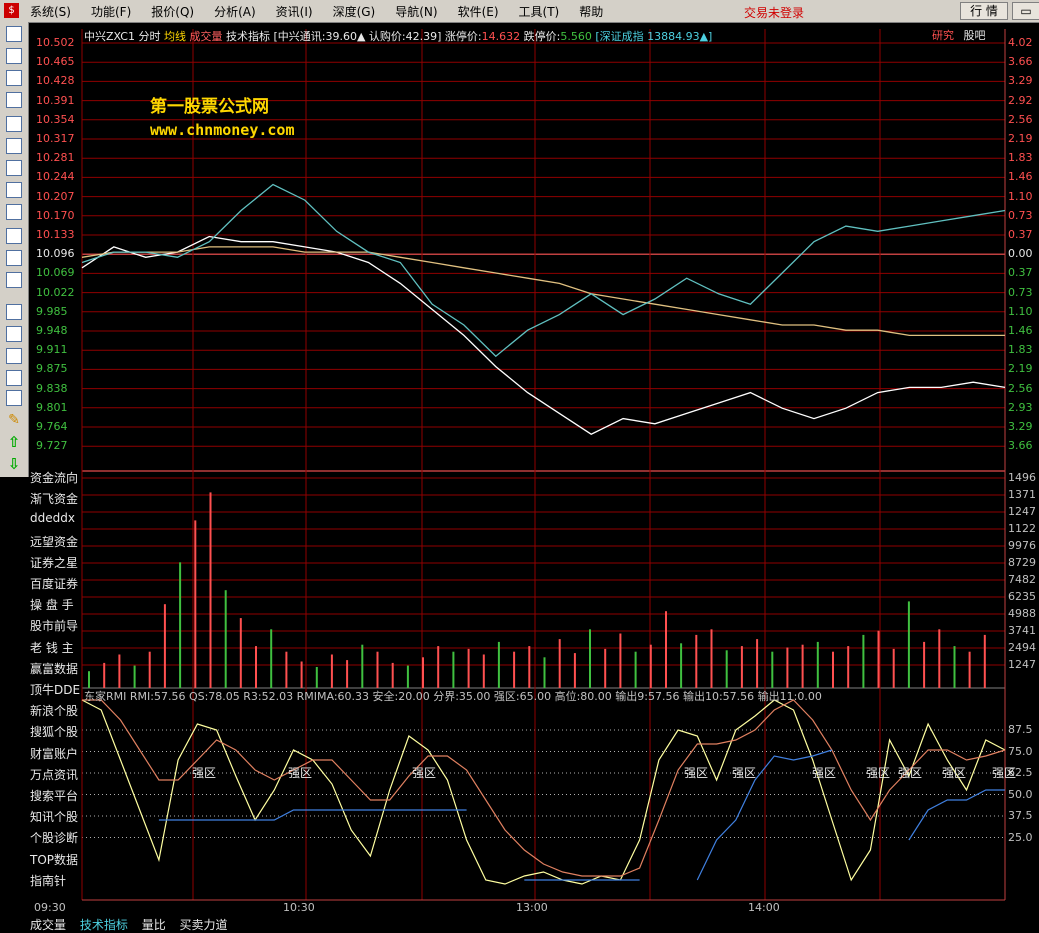 The height and width of the screenshot is (933, 1039). I want to click on price-tick-label: 10.069, so click(55, 273).